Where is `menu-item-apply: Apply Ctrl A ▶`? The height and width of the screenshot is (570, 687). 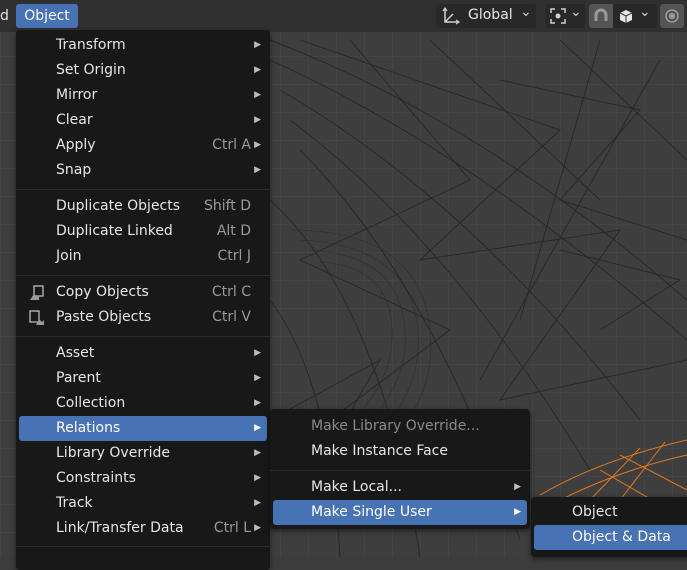
menu-item-apply: Apply Ctrl A ▶ is located at coordinates (143, 145).